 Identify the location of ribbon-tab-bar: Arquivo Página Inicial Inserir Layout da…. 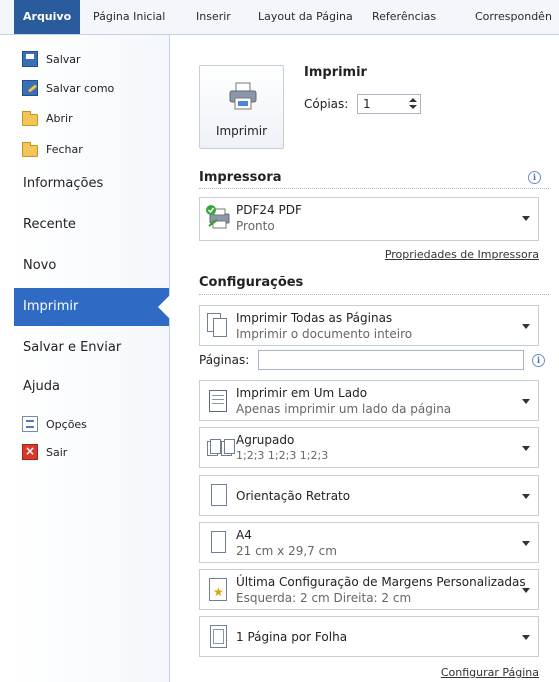
(279, 17).